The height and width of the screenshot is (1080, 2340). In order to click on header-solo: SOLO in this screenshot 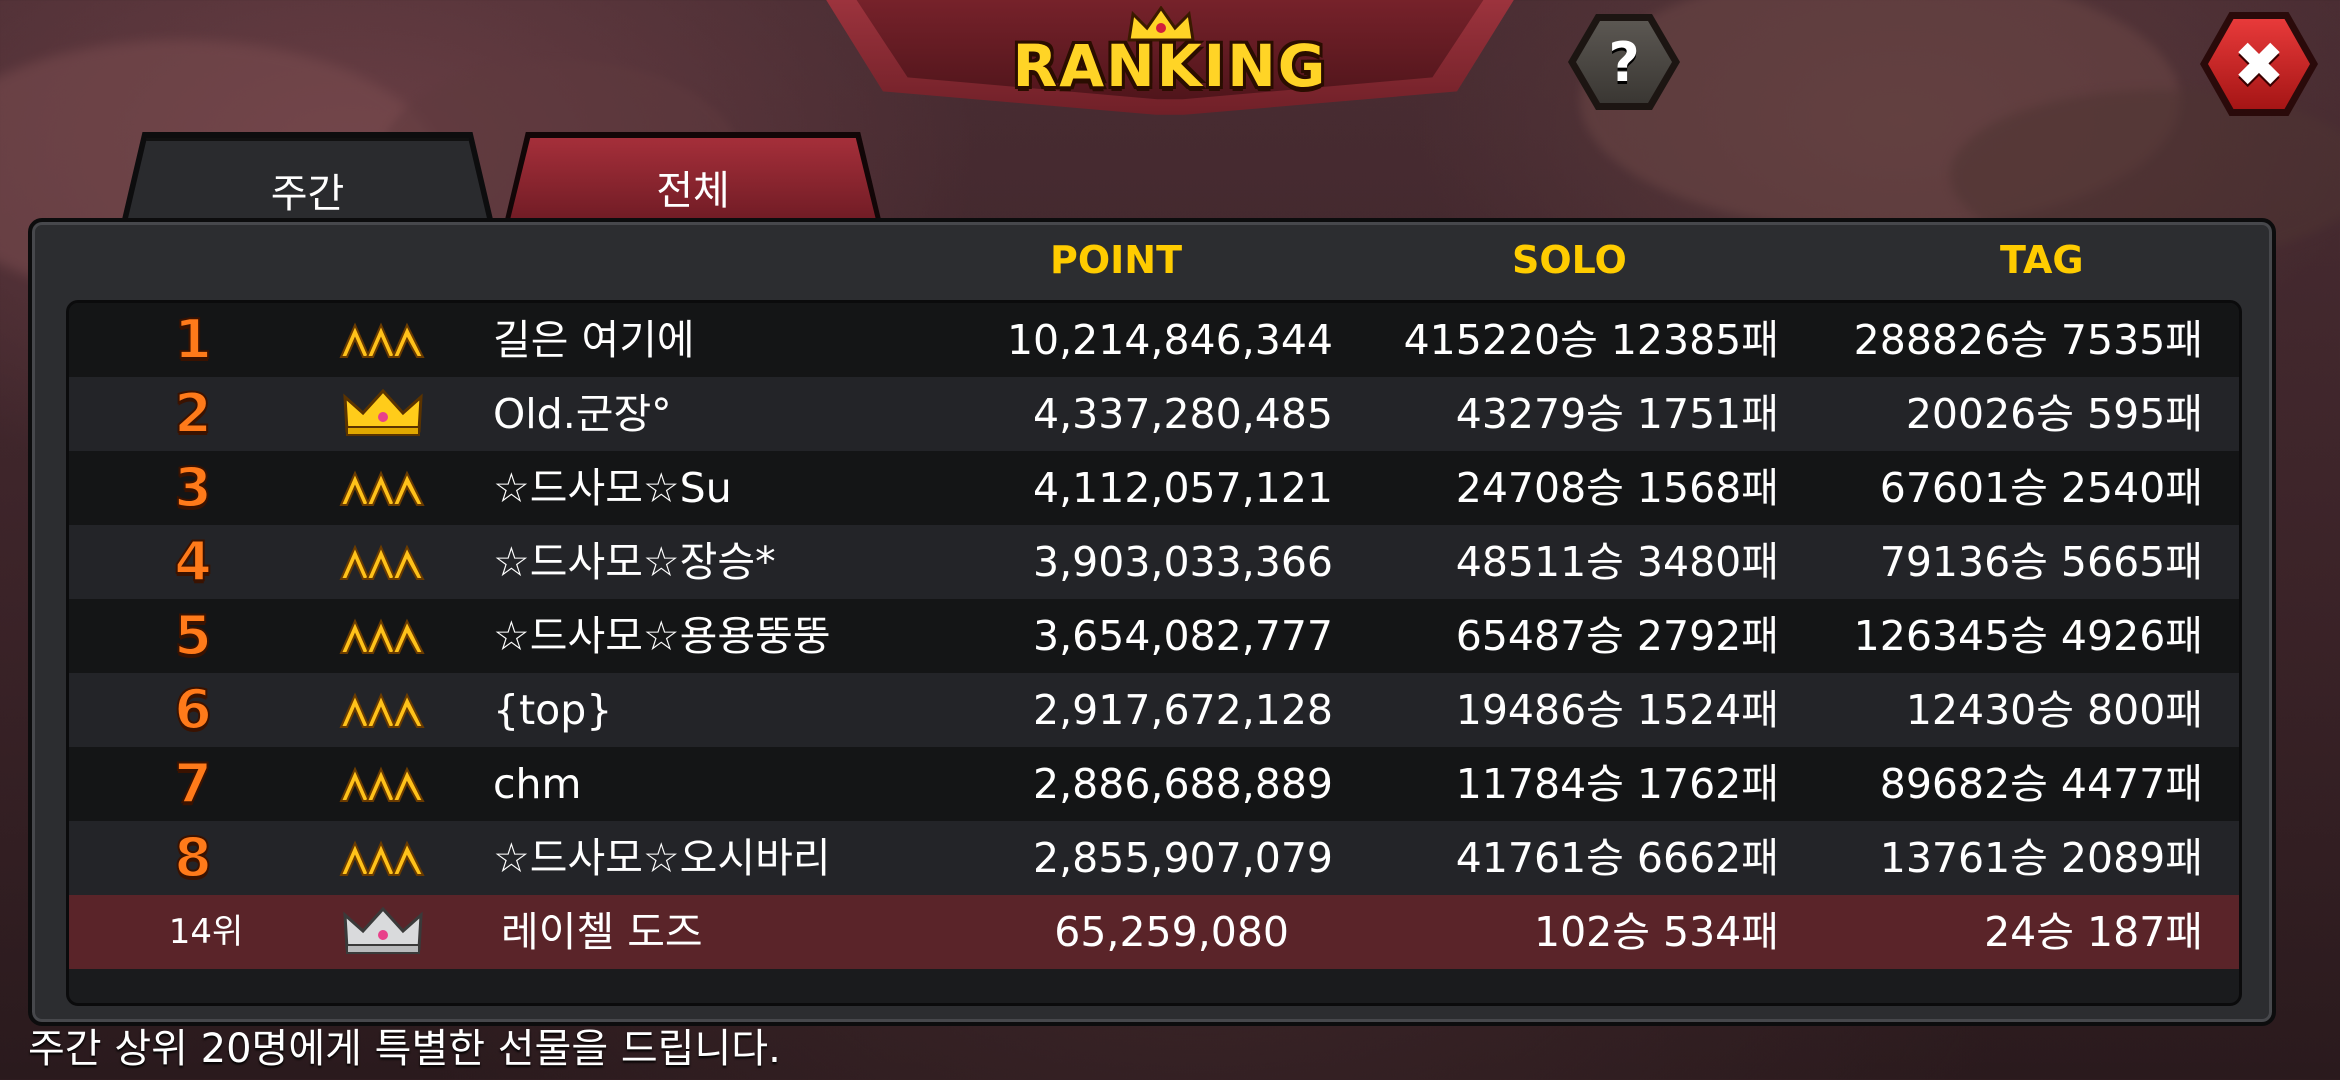, I will do `click(1569, 260)`.